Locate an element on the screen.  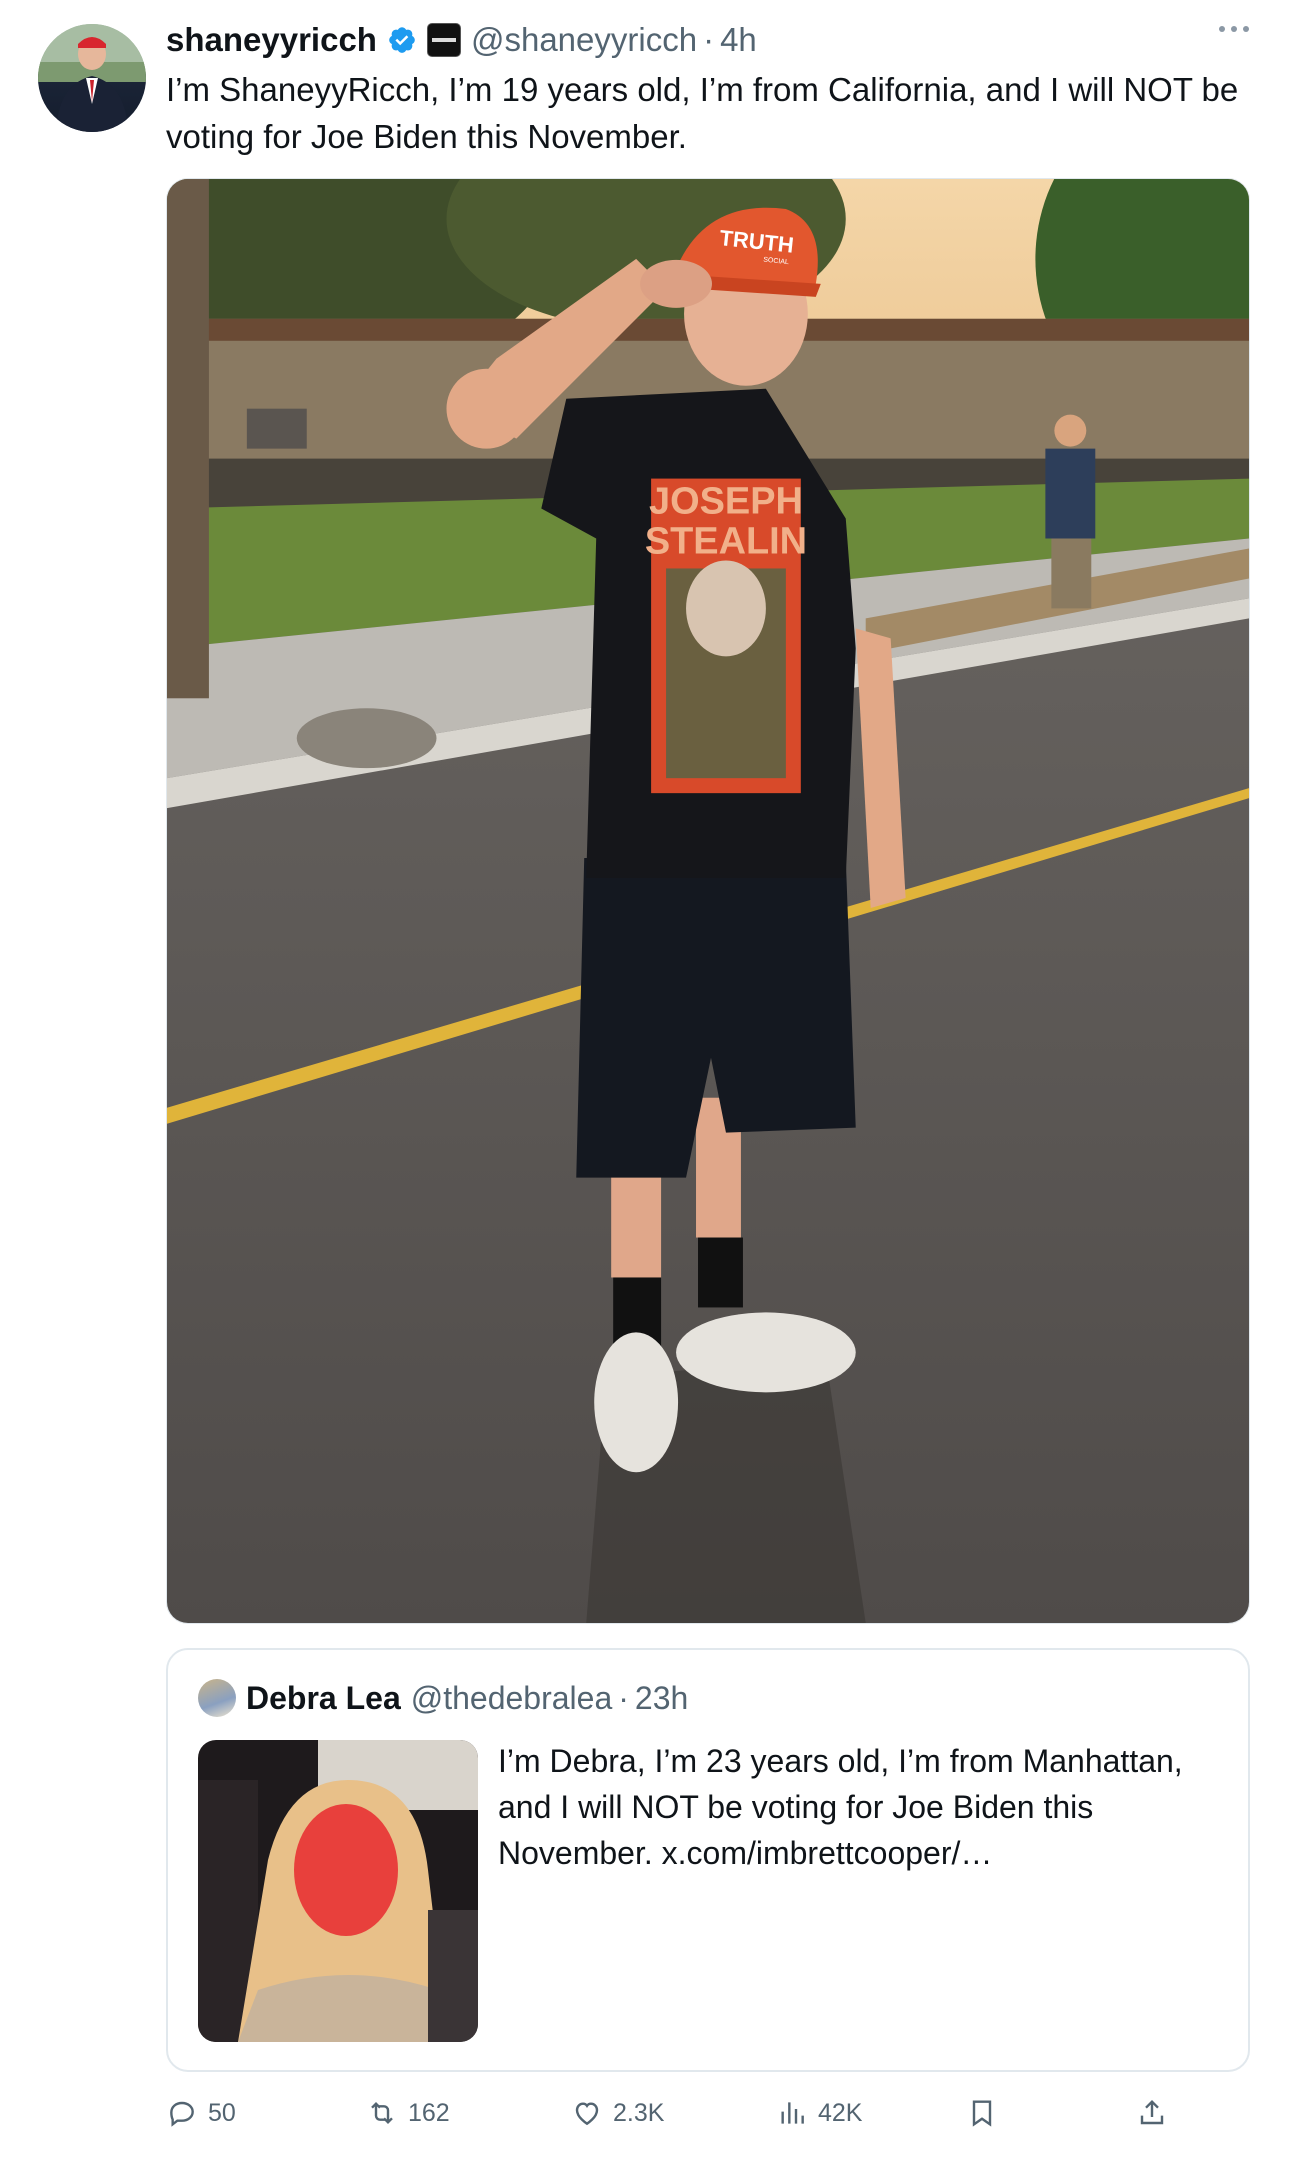
shirt-text-line1: JOSEPH is located at coordinates (726, 502).